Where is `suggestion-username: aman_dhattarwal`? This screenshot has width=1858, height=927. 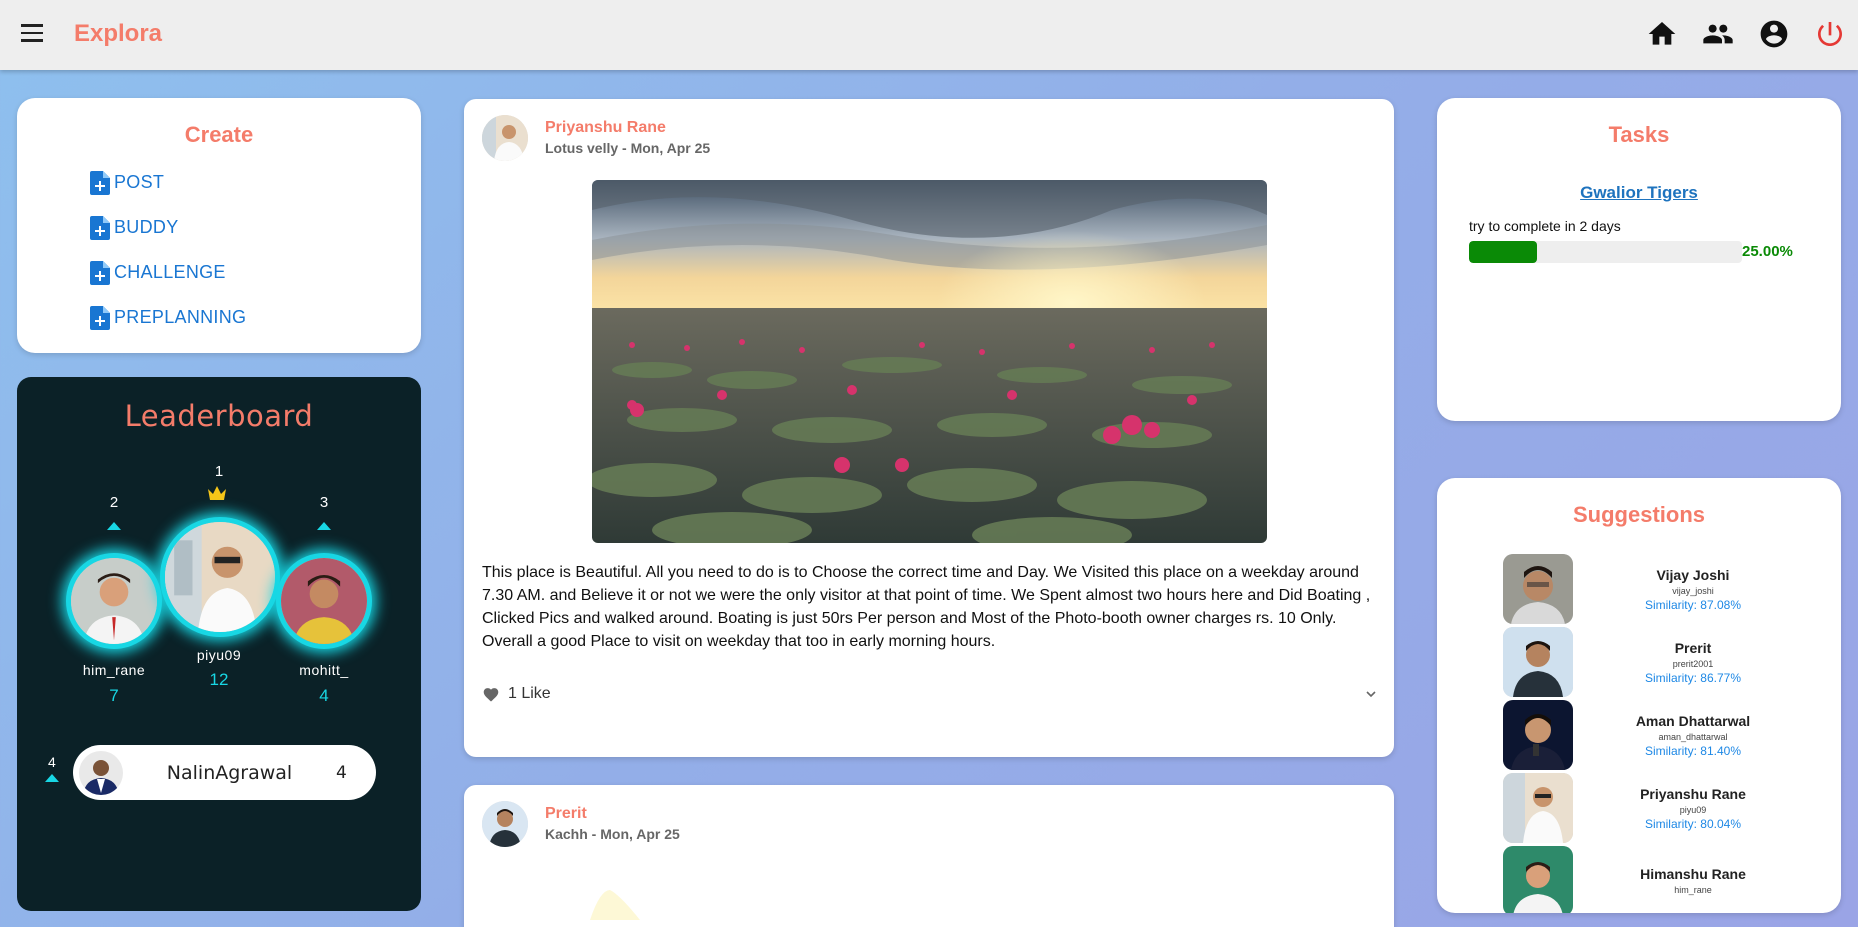 suggestion-username: aman_dhattarwal is located at coordinates (1693, 736).